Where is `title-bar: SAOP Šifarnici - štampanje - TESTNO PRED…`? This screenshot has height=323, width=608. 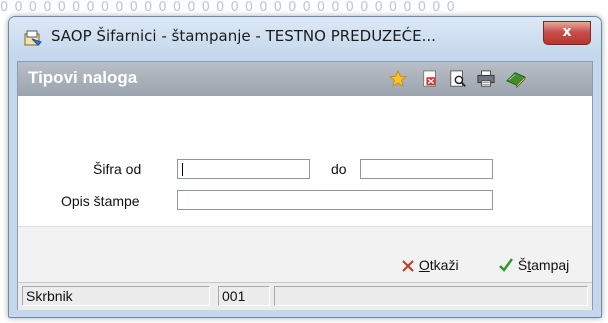 title-bar: SAOP Šifarnici - štampanje - TESTNO PRED… is located at coordinates (305, 36).